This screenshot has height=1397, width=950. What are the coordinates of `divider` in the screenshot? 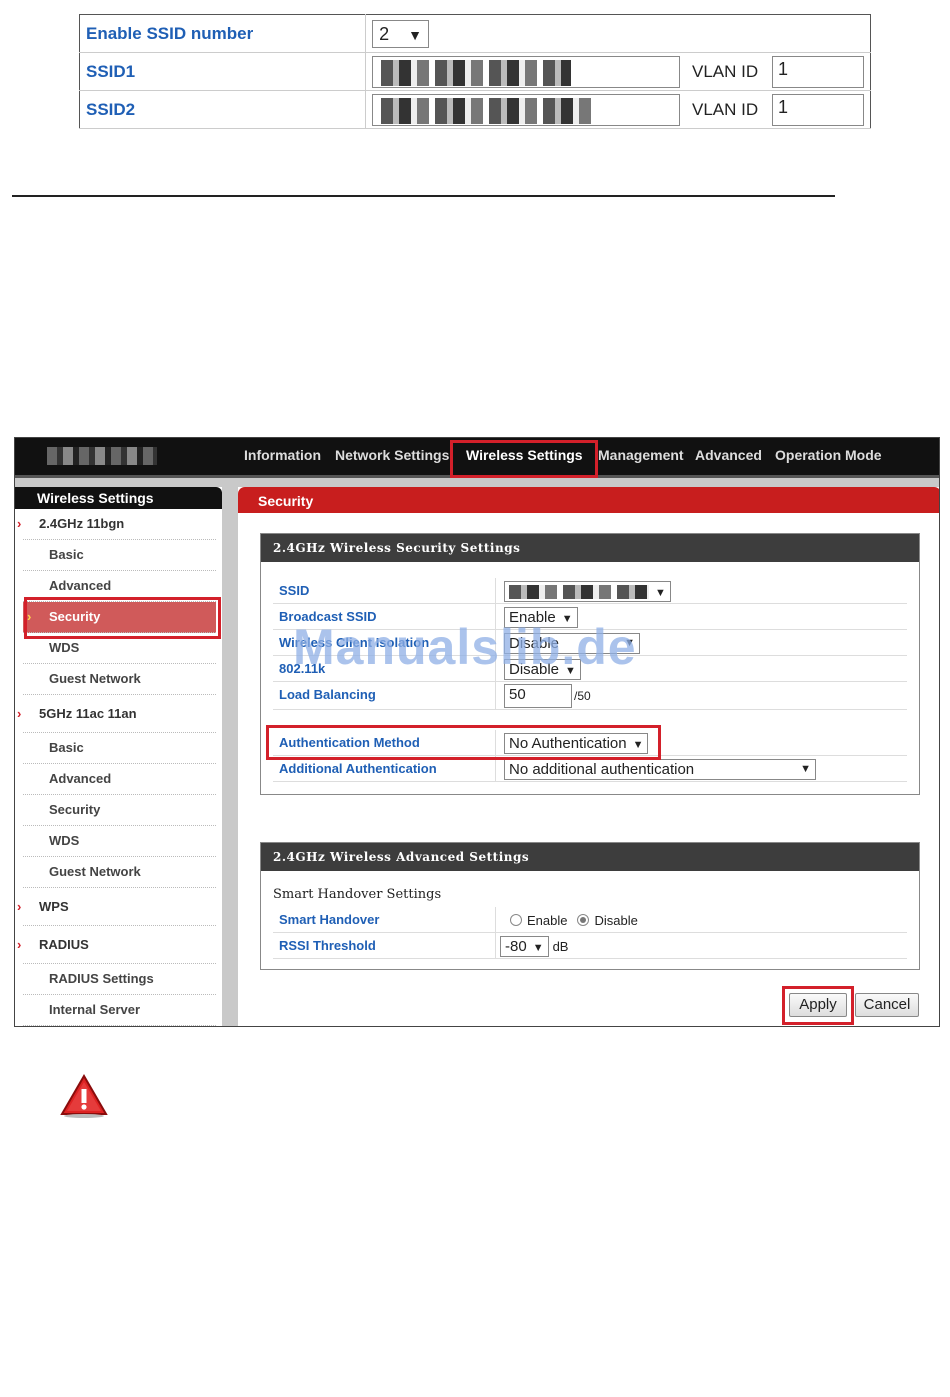 It's located at (423, 196).